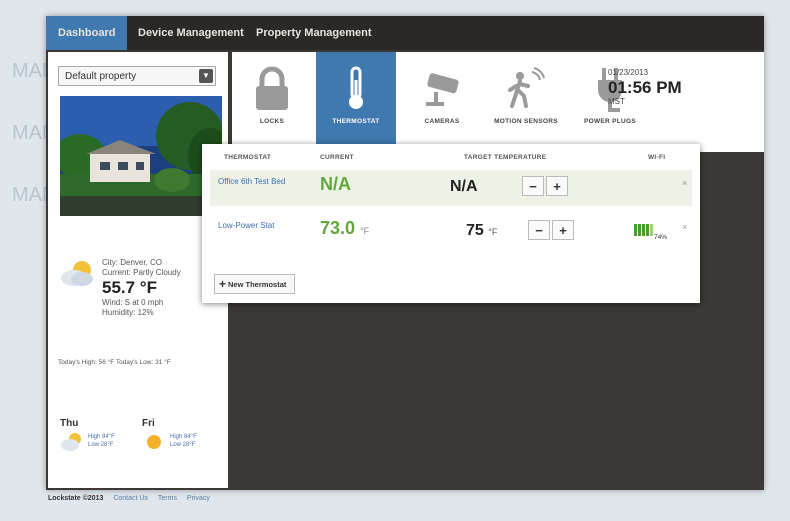 Image resolution: width=790 pixels, height=521 pixels. I want to click on current-date: 01/23/2013, so click(628, 72).